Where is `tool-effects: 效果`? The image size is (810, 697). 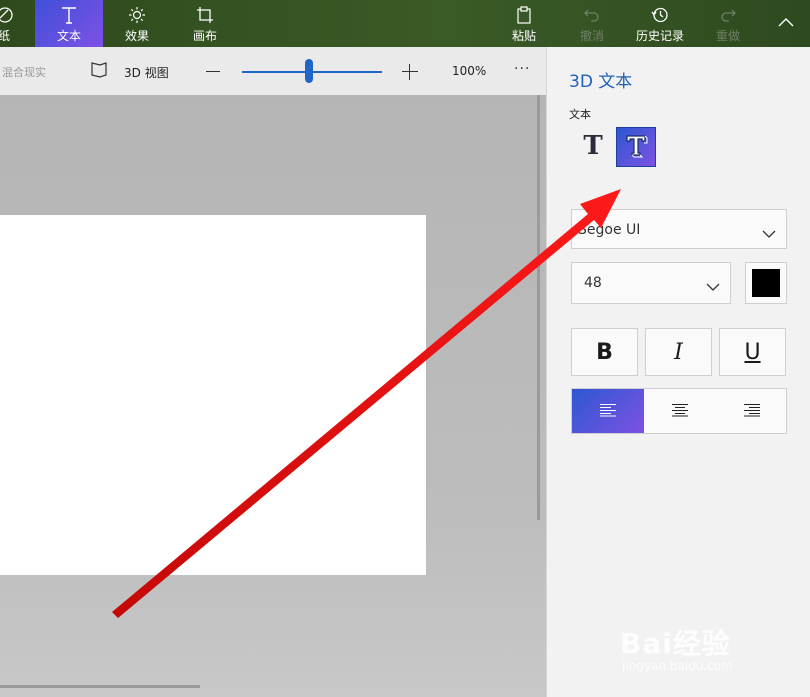
tool-effects: 效果 is located at coordinates (137, 23).